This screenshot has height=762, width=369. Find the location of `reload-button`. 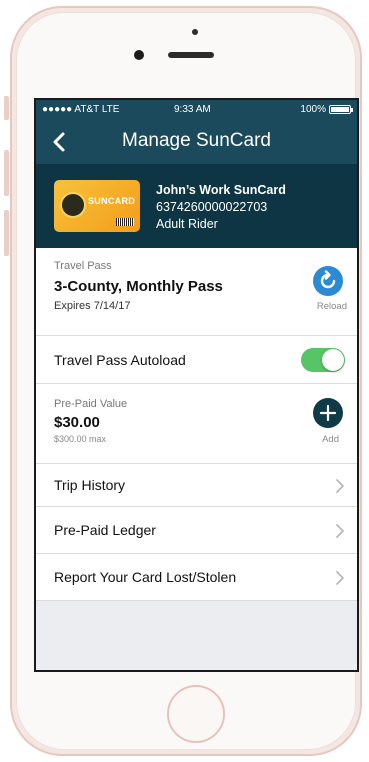

reload-button is located at coordinates (328, 281).